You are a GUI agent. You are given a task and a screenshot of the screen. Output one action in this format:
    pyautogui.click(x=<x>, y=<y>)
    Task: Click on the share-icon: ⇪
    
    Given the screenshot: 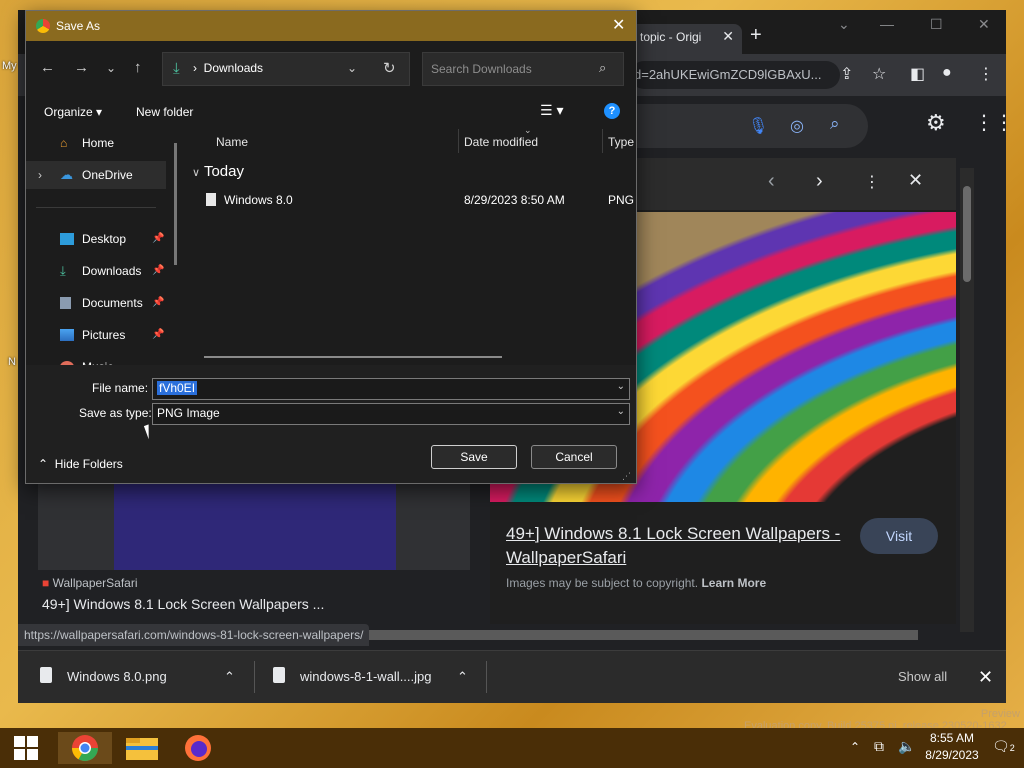 What is the action you would take?
    pyautogui.click(x=846, y=74)
    